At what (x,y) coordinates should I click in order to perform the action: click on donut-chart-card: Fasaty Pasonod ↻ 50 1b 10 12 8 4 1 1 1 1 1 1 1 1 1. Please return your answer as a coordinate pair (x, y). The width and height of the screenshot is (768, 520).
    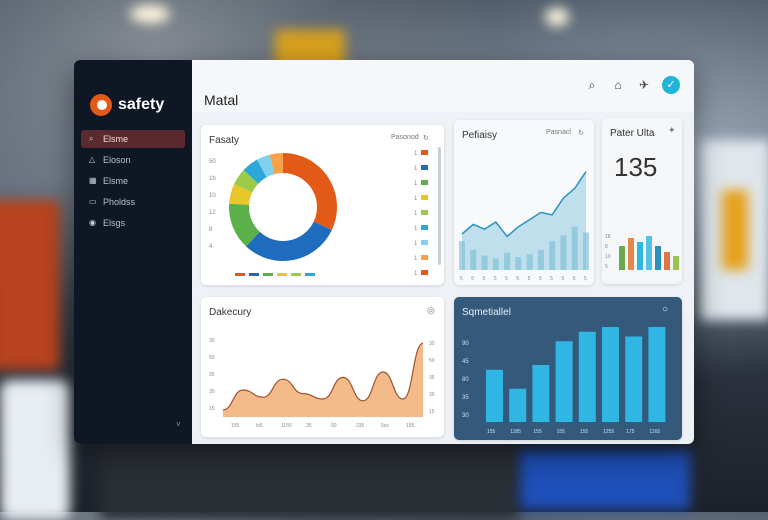
    Looking at the image, I should click on (322, 205).